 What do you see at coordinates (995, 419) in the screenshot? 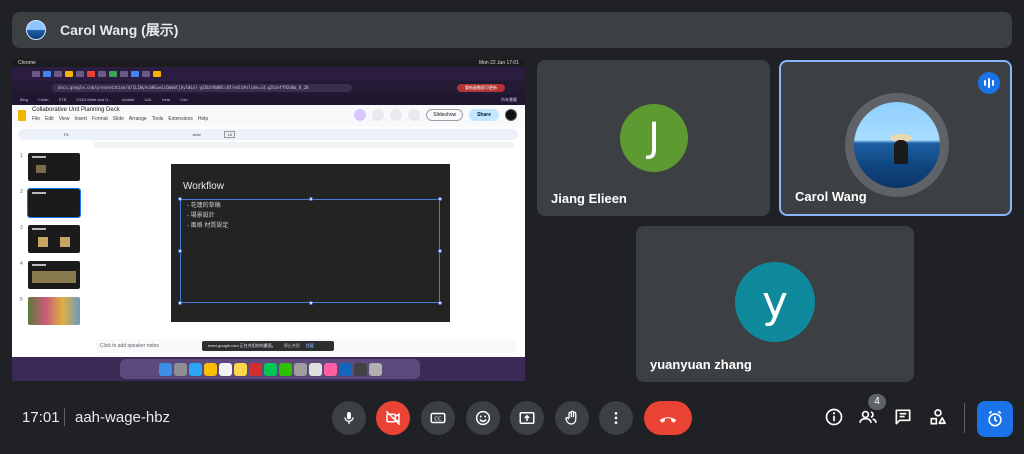
I see `host-controls-button` at bounding box center [995, 419].